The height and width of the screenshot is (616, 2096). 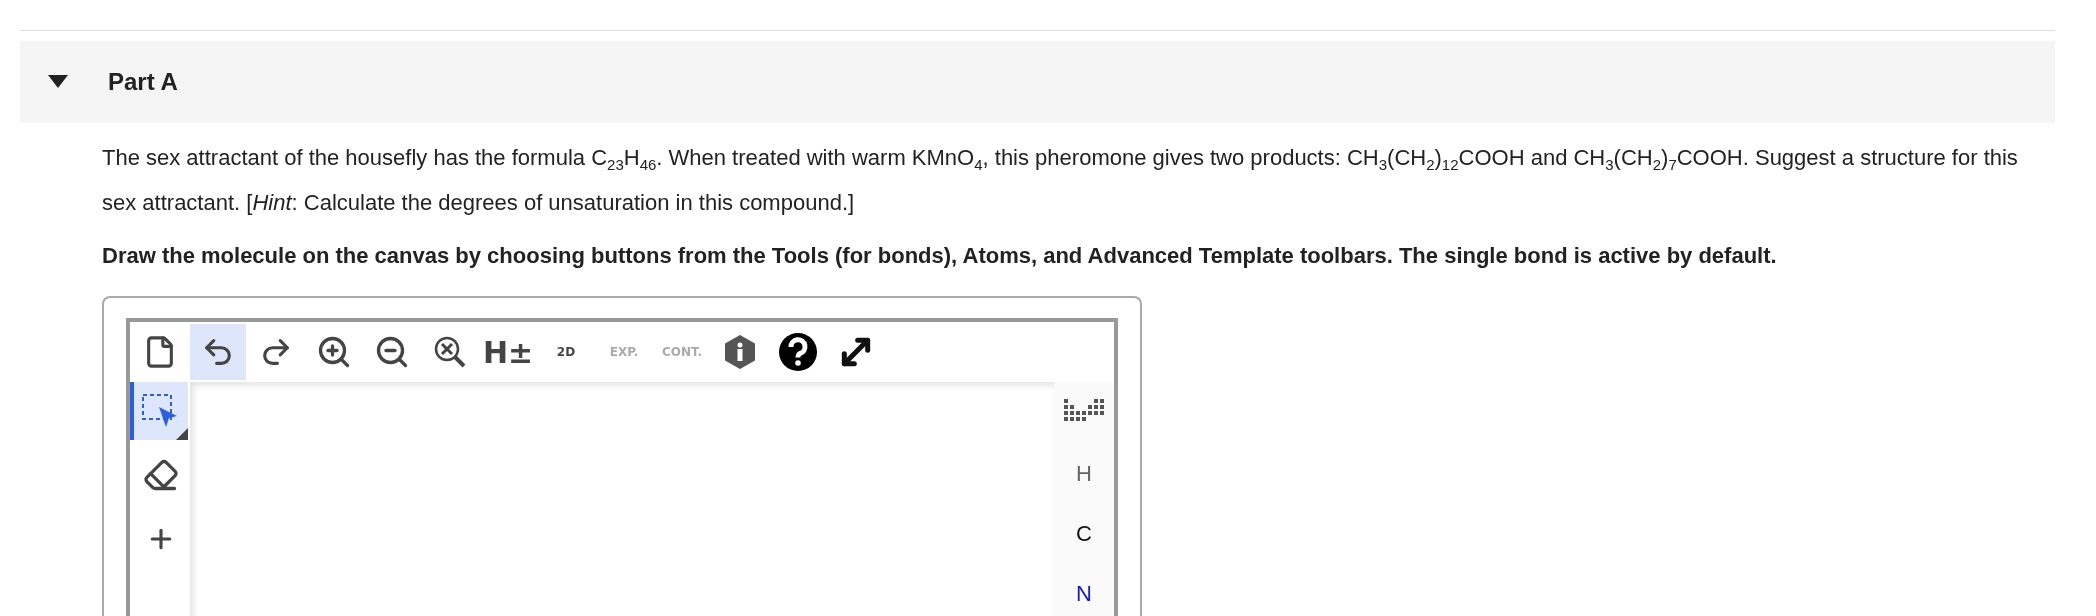 What do you see at coordinates (218, 352) in the screenshot?
I see `undo-button` at bounding box center [218, 352].